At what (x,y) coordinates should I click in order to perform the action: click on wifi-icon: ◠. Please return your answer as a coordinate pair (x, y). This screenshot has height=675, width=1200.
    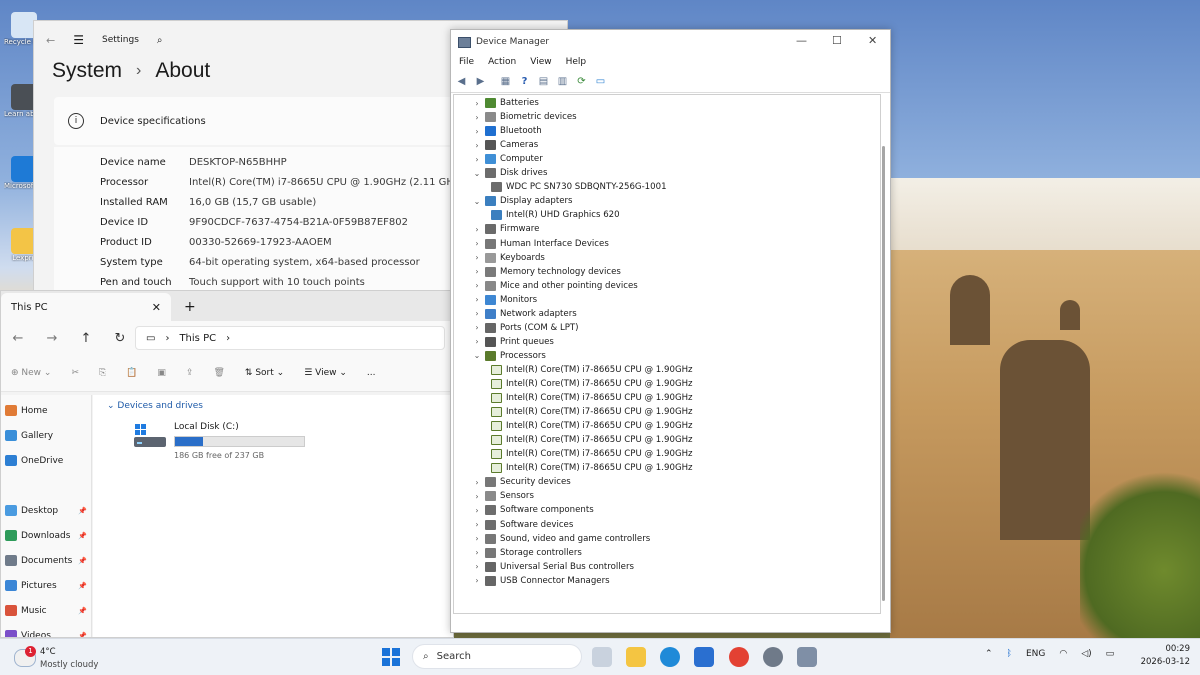
    Looking at the image, I should click on (1063, 654).